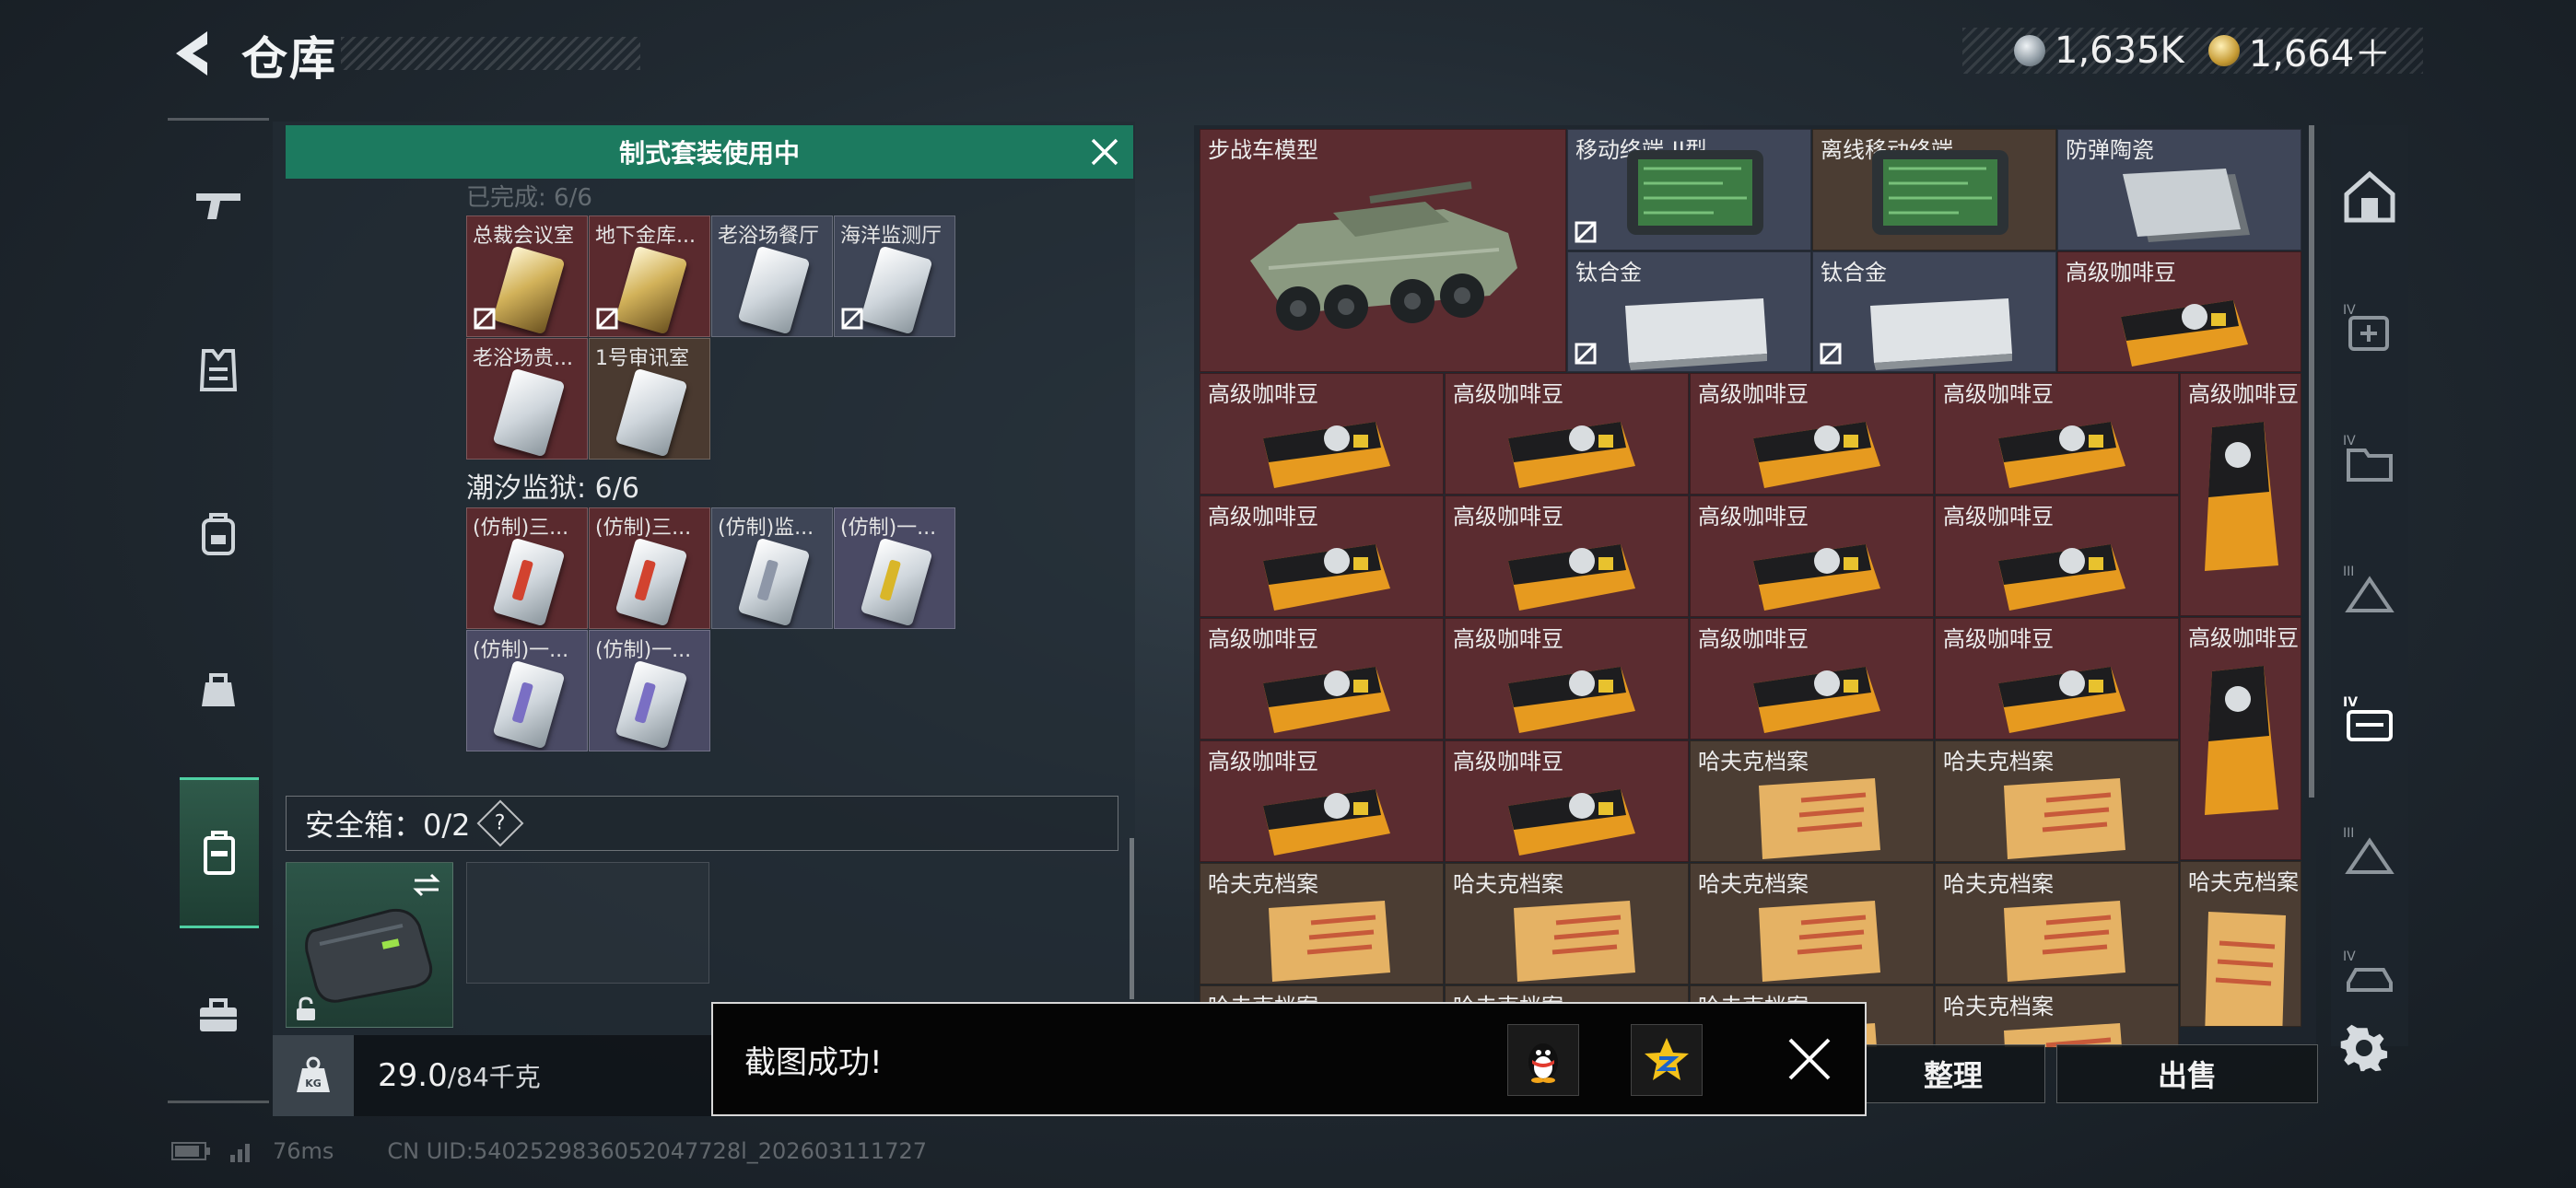 The height and width of the screenshot is (1188, 2576). I want to click on category-armor, so click(218, 370).